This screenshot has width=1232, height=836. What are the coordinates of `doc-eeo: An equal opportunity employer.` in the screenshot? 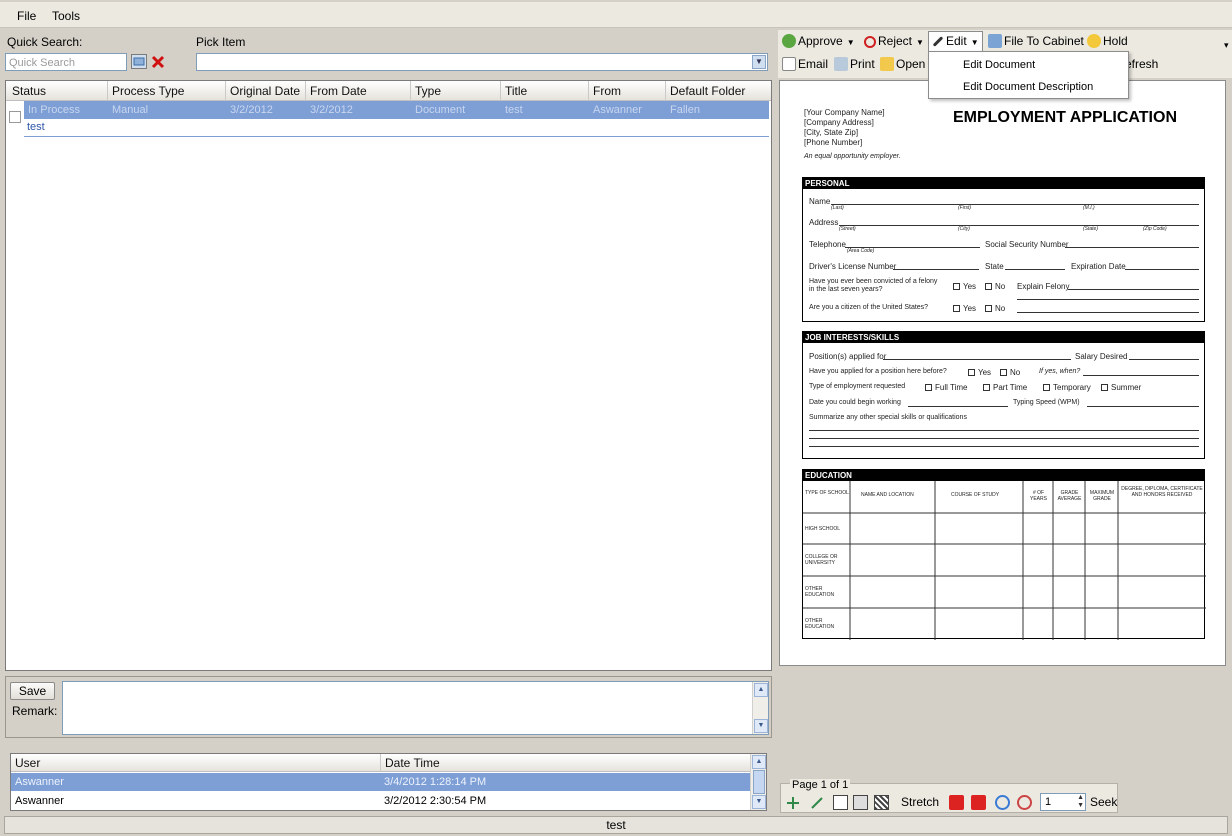 It's located at (852, 156).